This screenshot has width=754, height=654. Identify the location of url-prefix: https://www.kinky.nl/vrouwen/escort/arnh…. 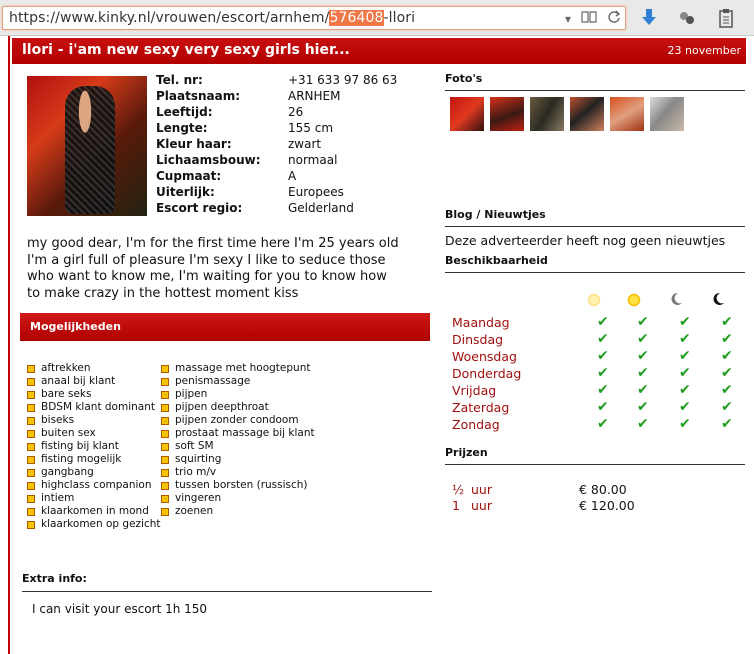
(169, 18).